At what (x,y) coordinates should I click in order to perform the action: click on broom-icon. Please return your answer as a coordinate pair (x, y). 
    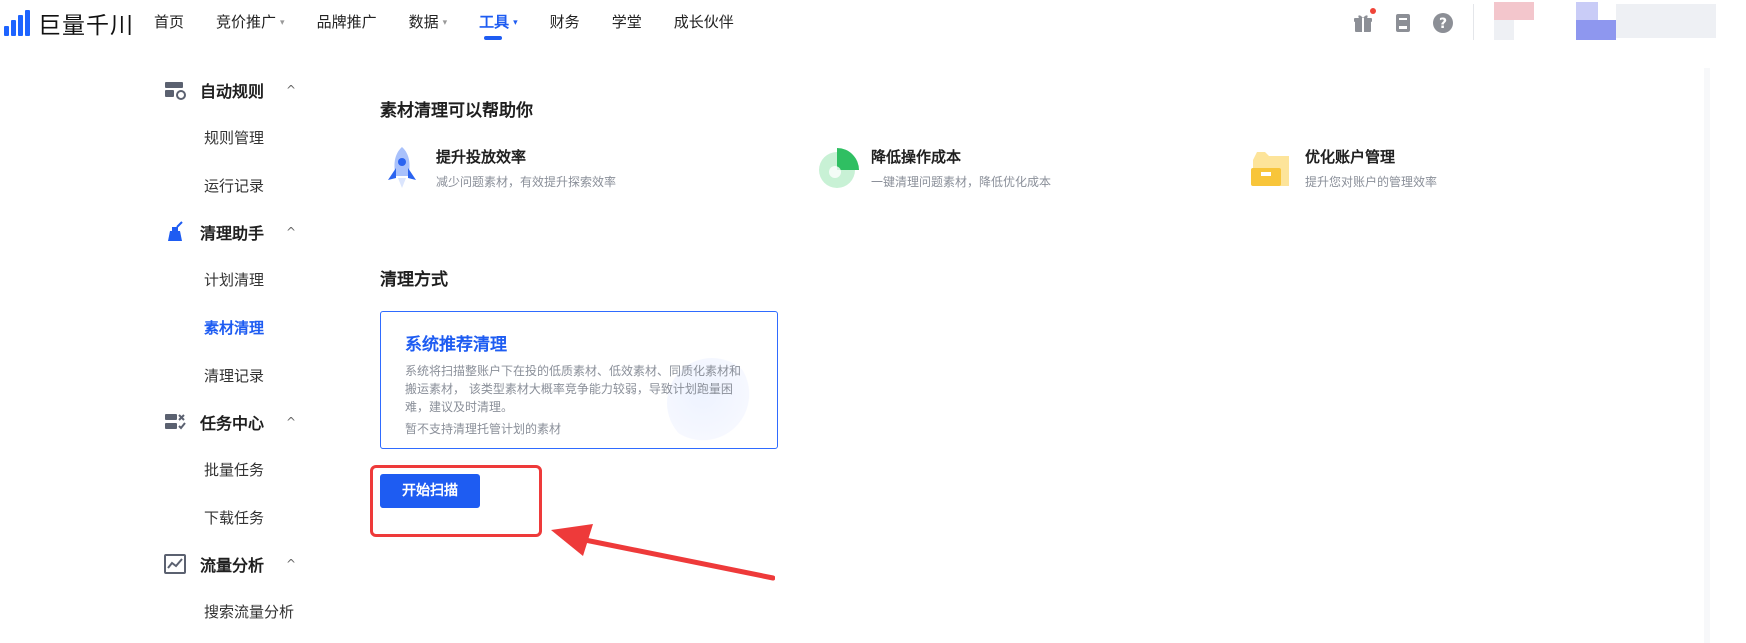
    Looking at the image, I should click on (175, 232).